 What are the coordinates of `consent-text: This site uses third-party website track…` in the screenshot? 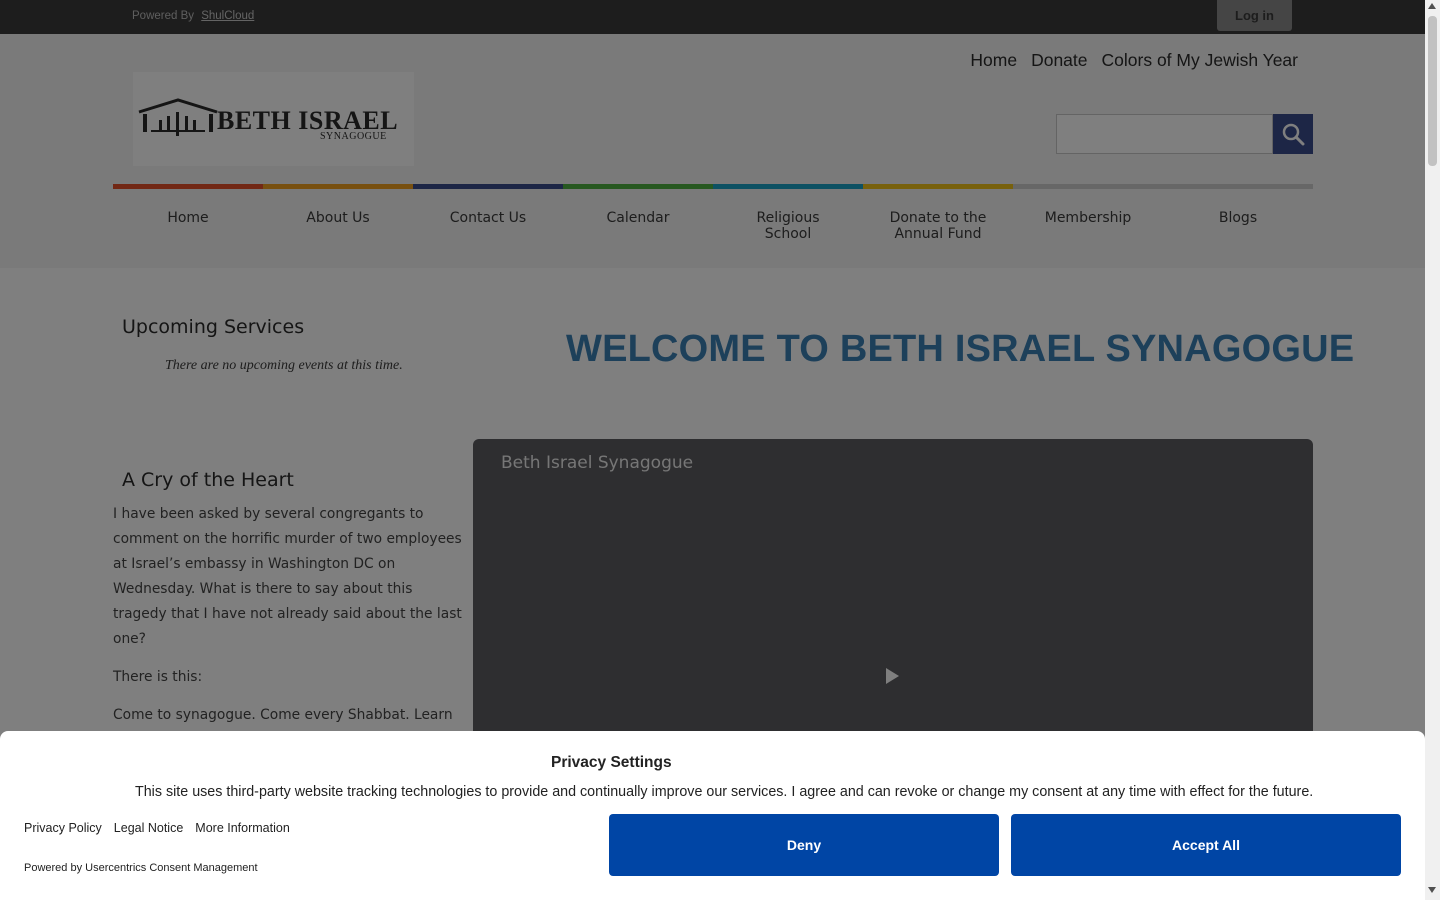 It's located at (724, 792).